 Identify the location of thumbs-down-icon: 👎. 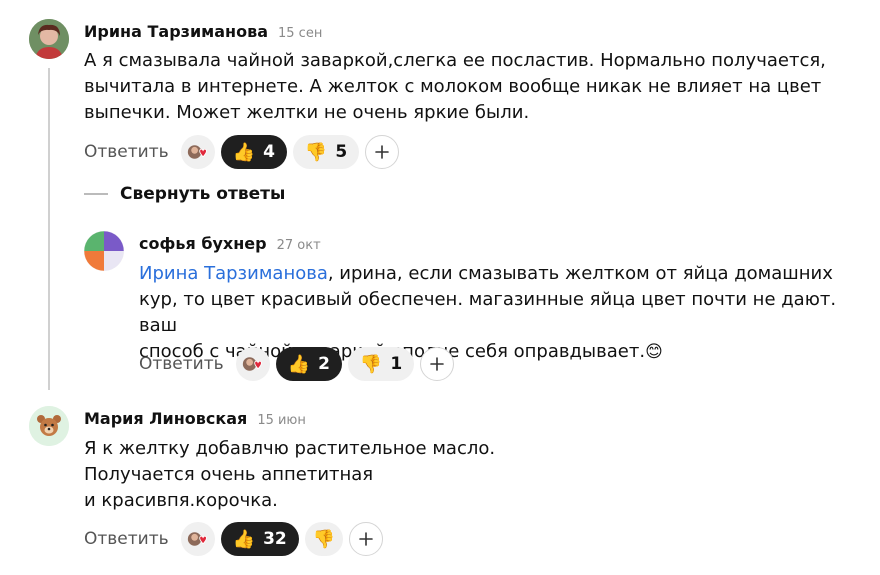
(324, 539).